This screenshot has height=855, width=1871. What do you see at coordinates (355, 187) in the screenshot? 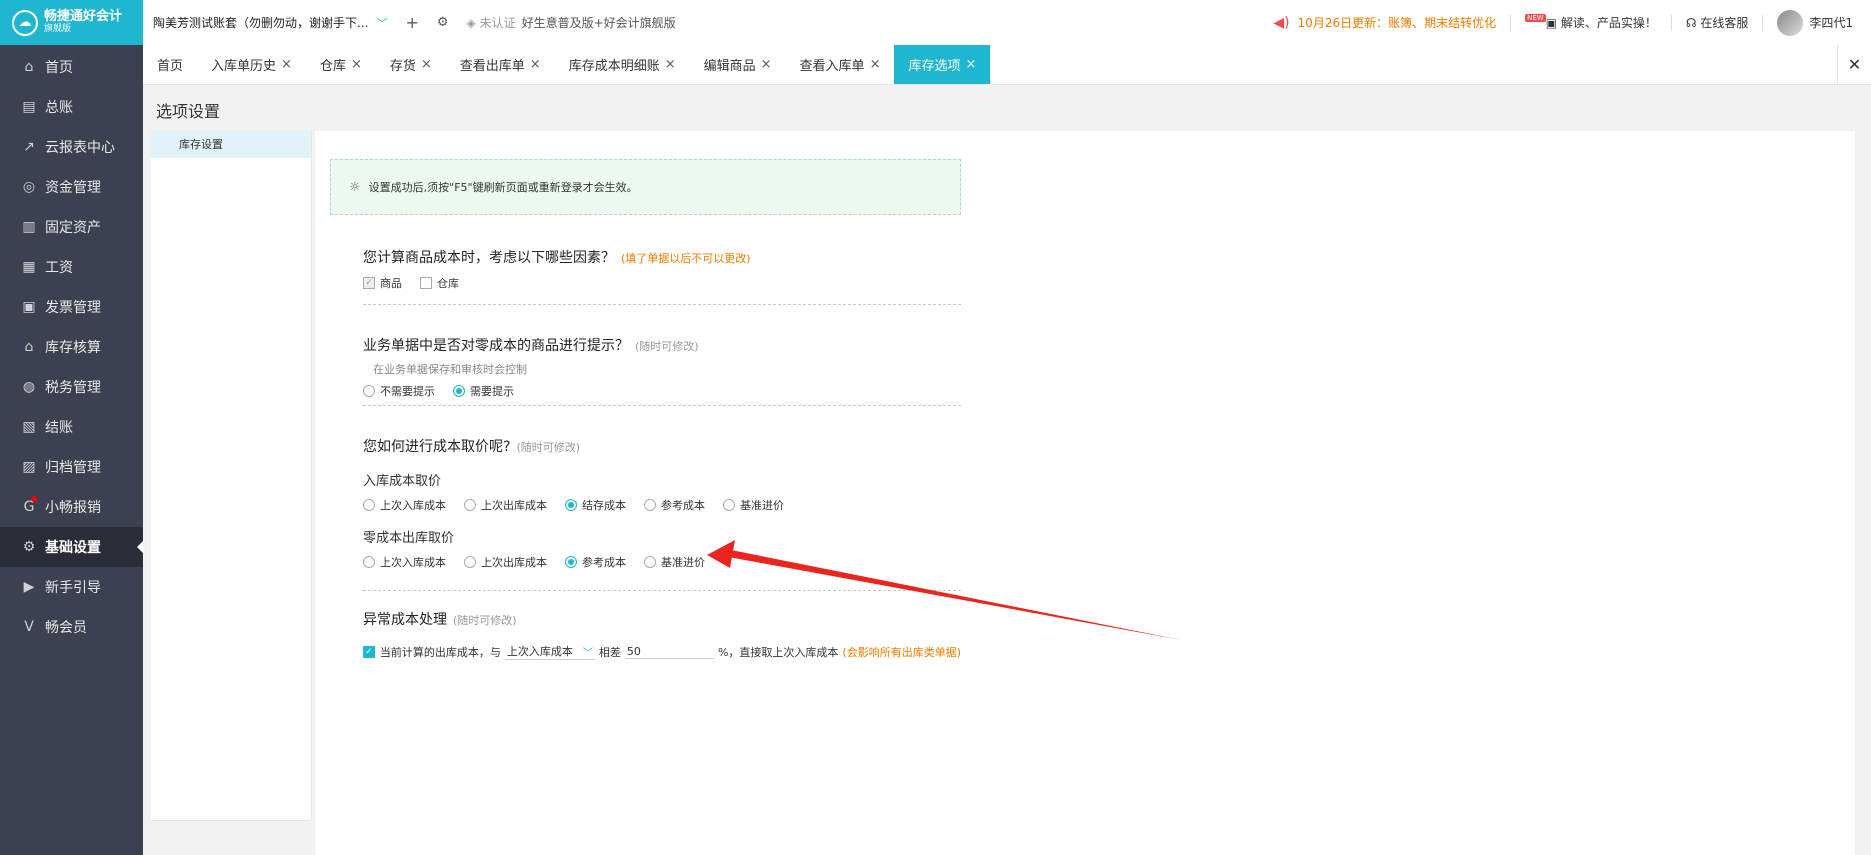
I see `lightbulb-icon: ☼` at bounding box center [355, 187].